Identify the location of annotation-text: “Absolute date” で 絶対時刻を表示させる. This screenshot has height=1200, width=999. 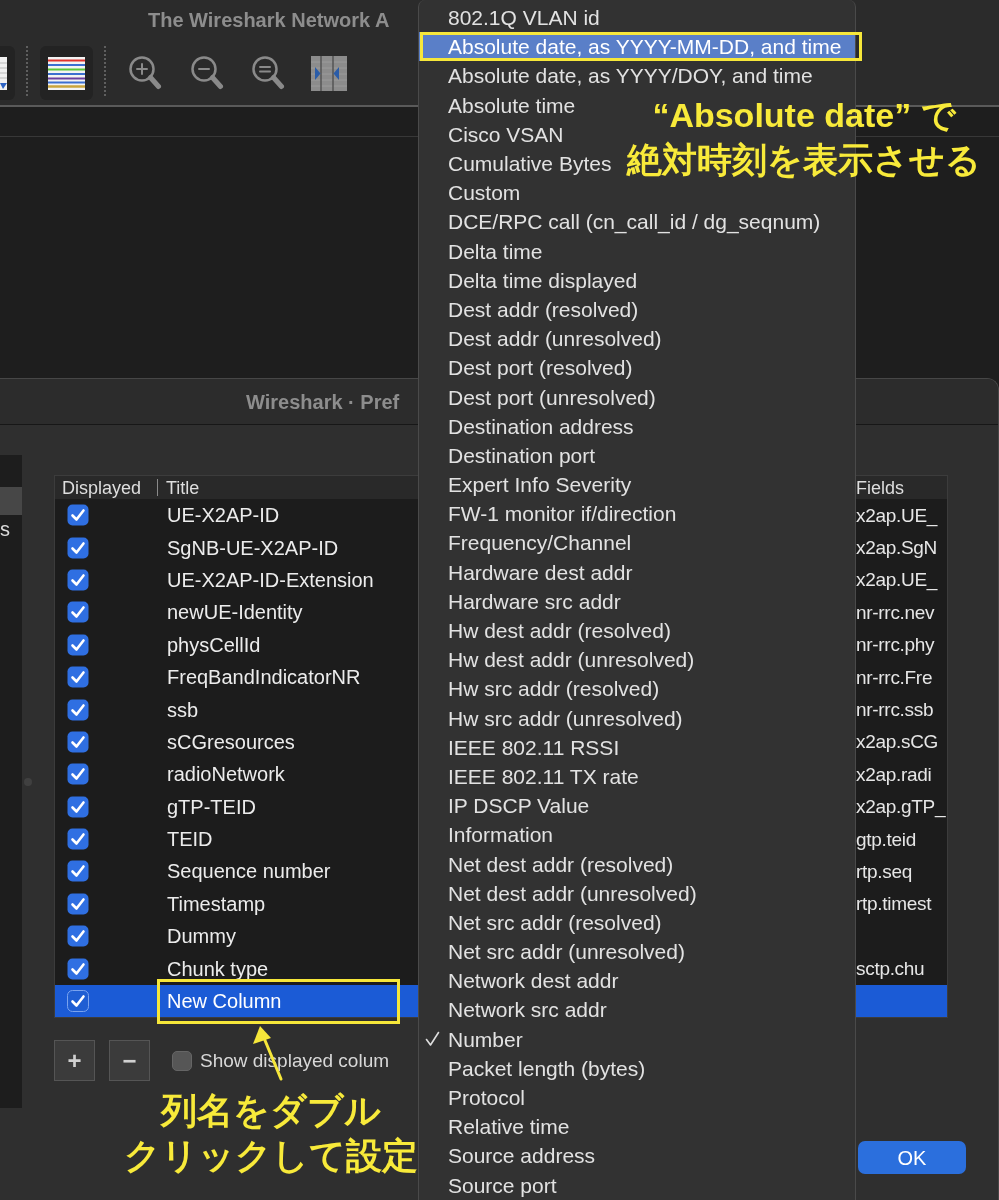
(804, 138).